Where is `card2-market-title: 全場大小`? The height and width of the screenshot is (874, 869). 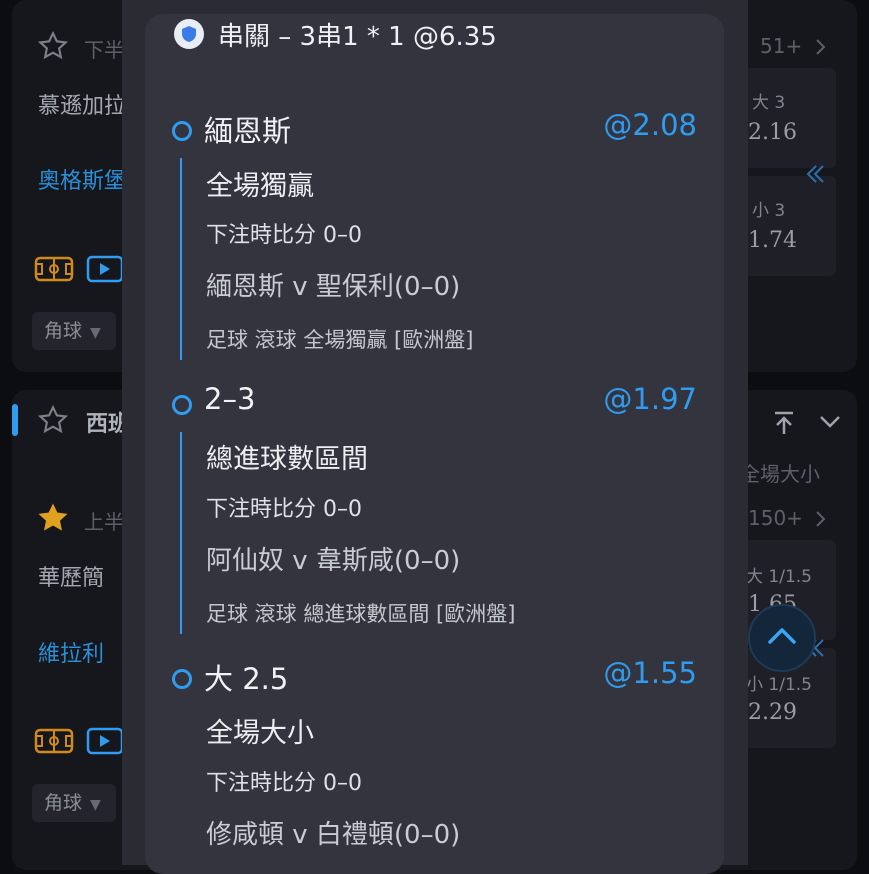
card2-market-title: 全場大小 is located at coordinates (780, 474).